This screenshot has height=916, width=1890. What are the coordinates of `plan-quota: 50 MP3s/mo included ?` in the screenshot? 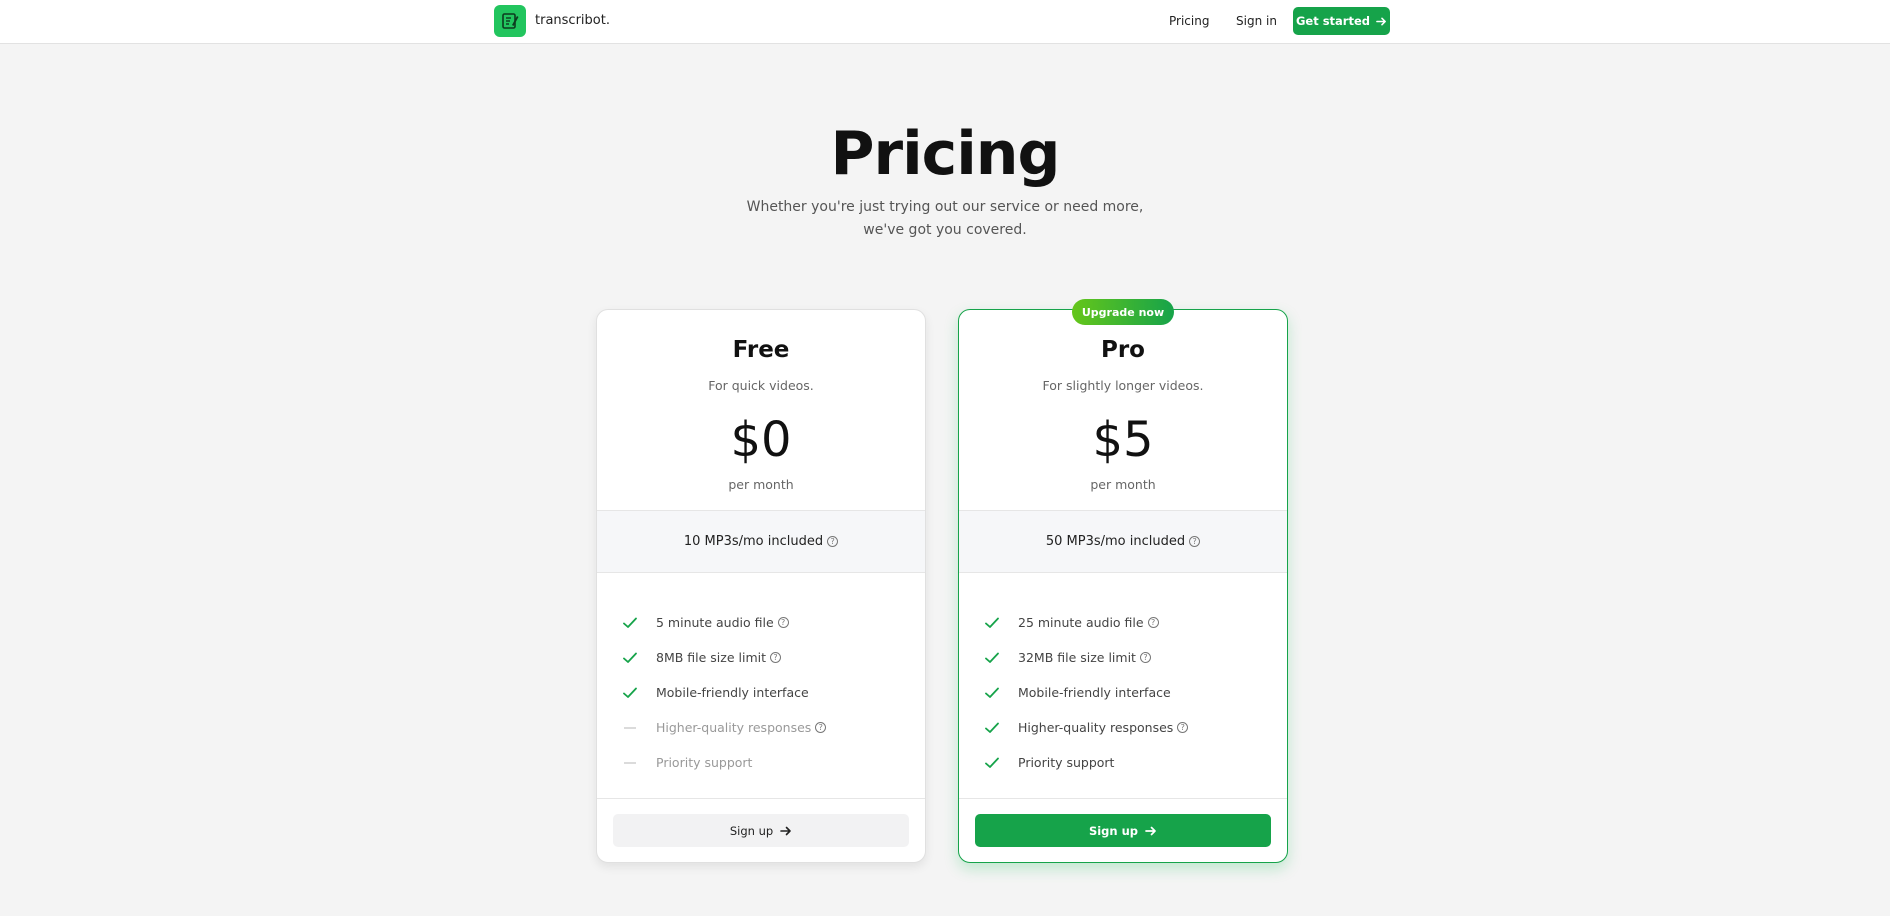 It's located at (1123, 541).